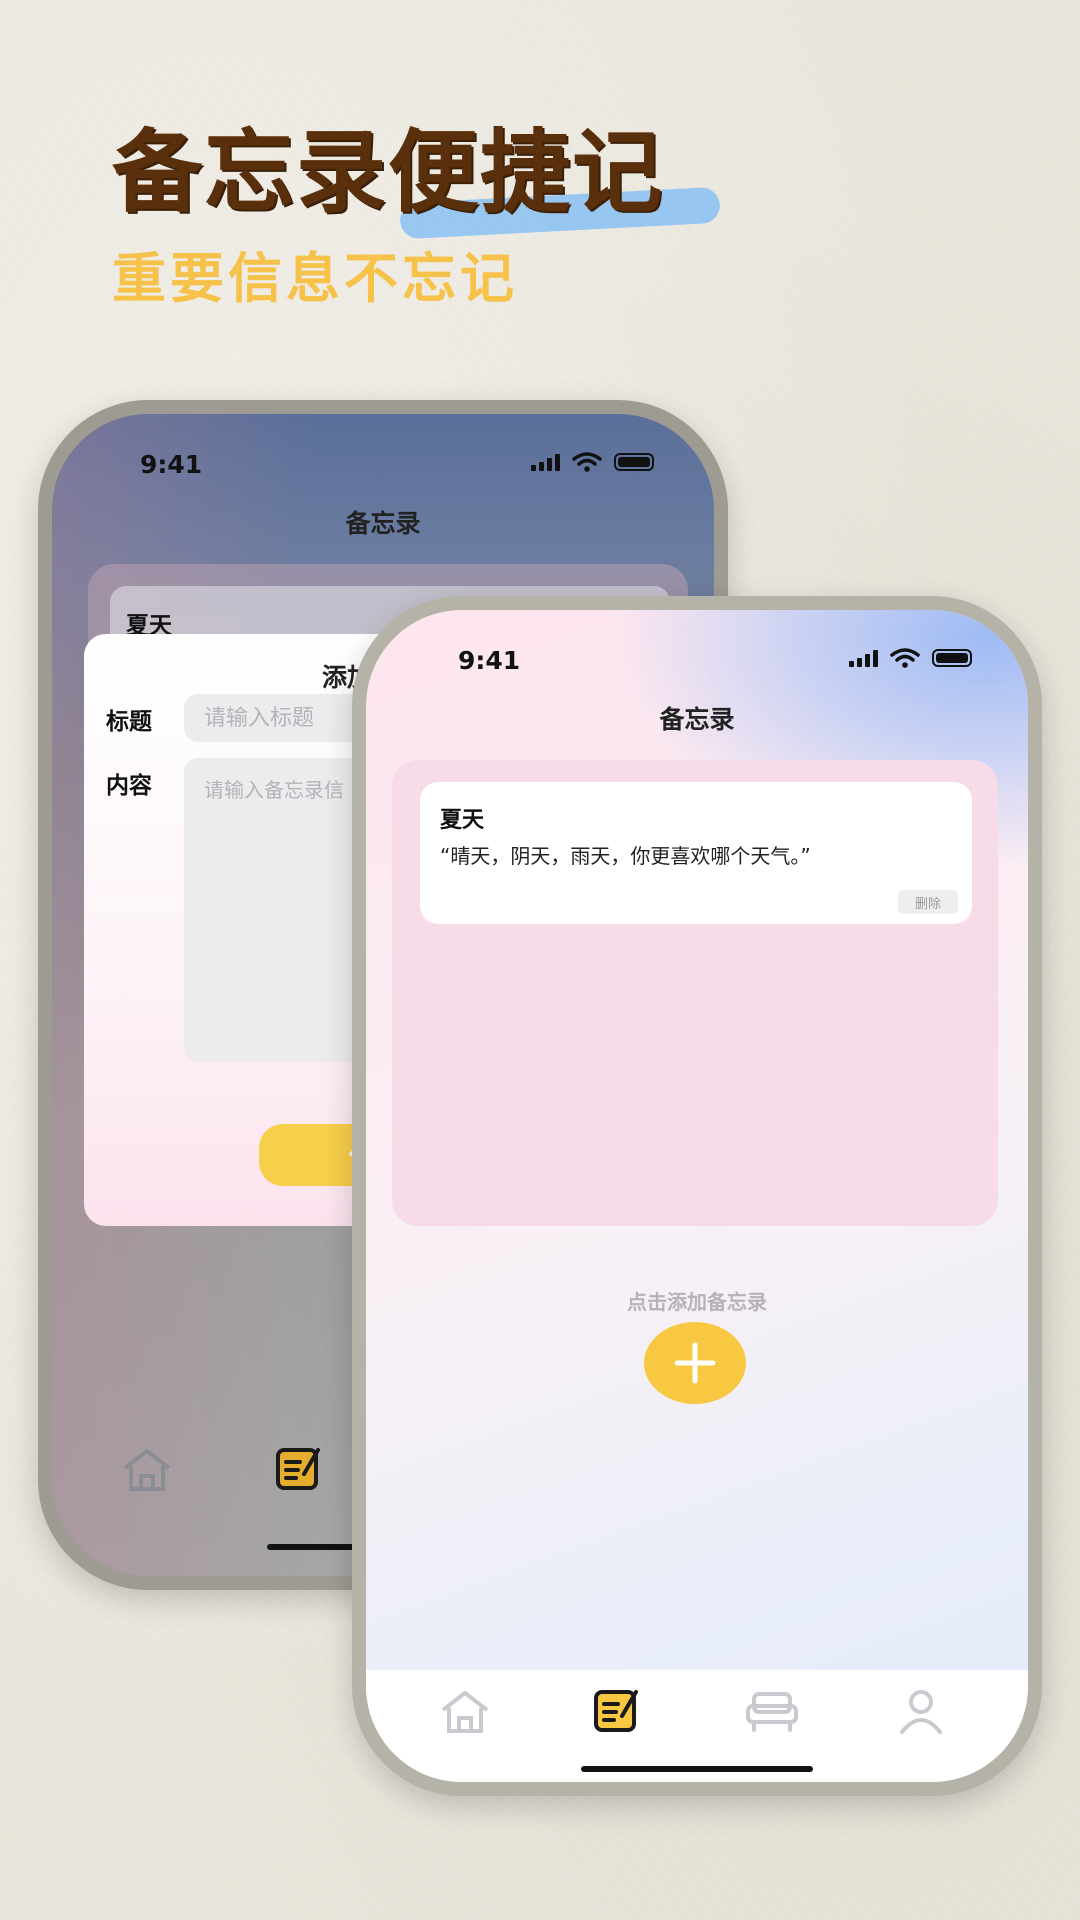 The height and width of the screenshot is (1920, 1080). What do you see at coordinates (928, 902) in the screenshot?
I see `delete-button: 删除` at bounding box center [928, 902].